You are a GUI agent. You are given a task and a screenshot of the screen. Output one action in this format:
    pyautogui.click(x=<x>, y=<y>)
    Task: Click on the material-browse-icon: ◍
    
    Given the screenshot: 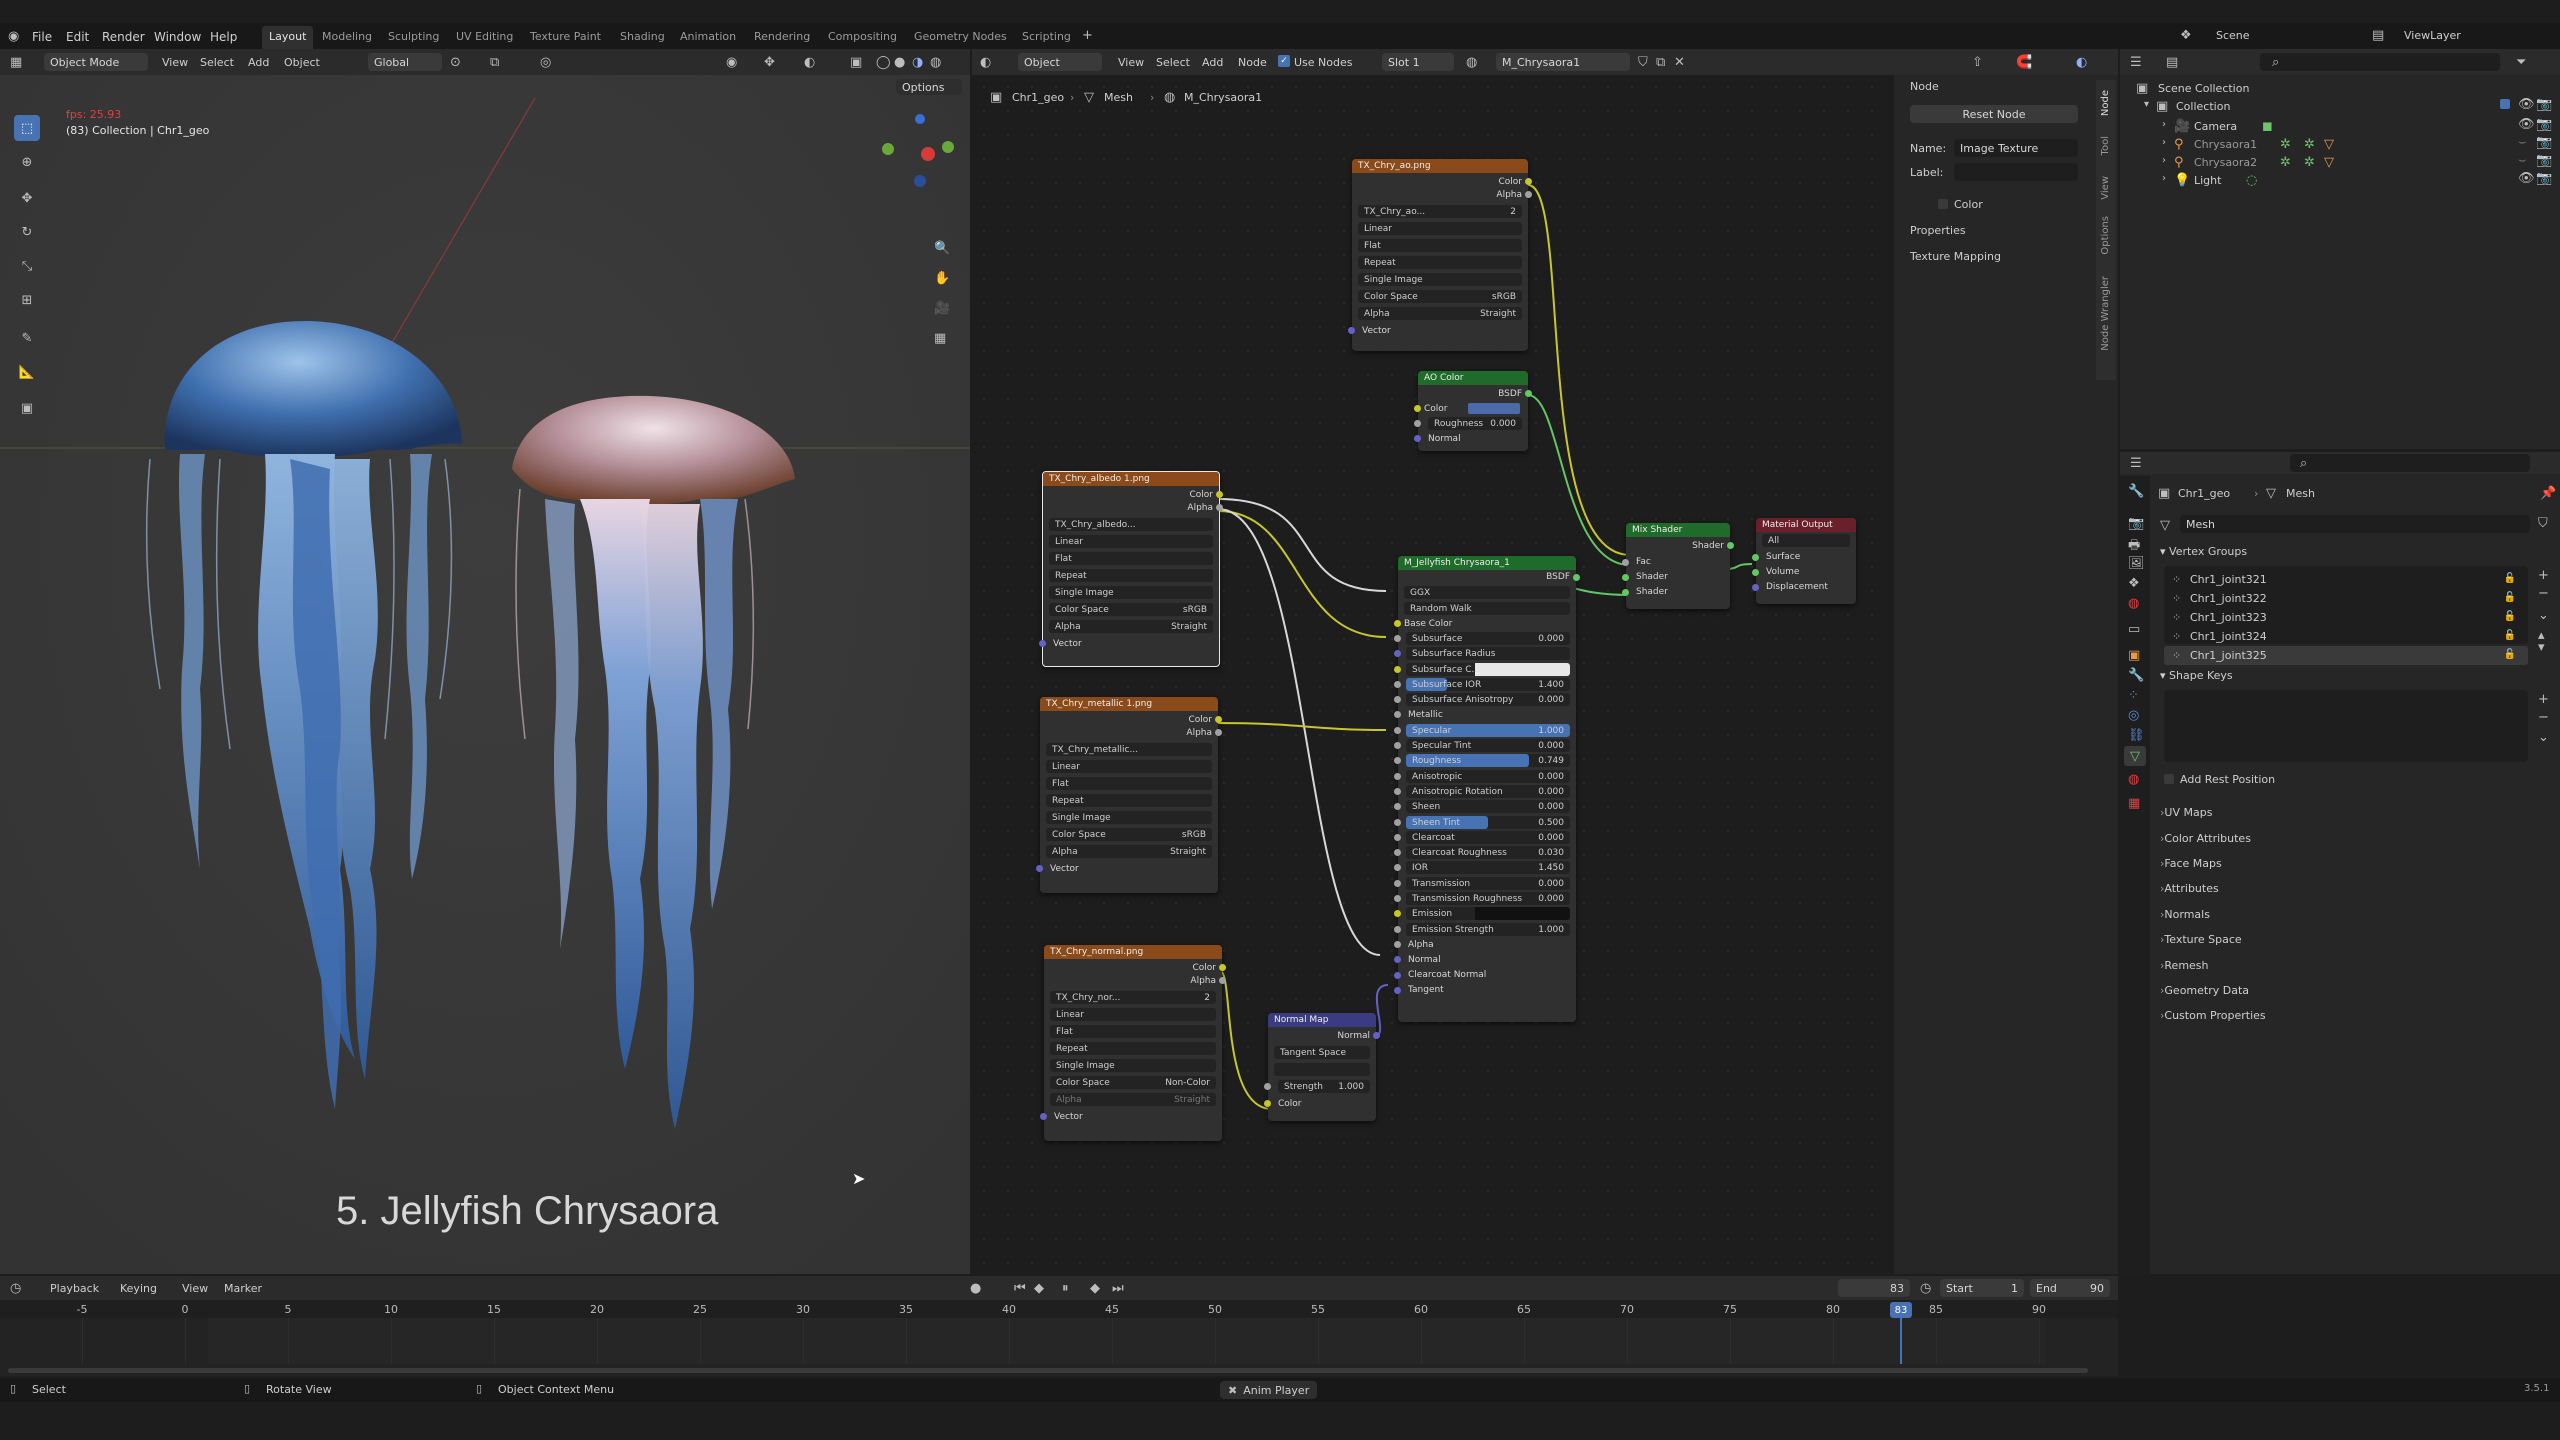 What is the action you would take?
    pyautogui.click(x=1471, y=62)
    